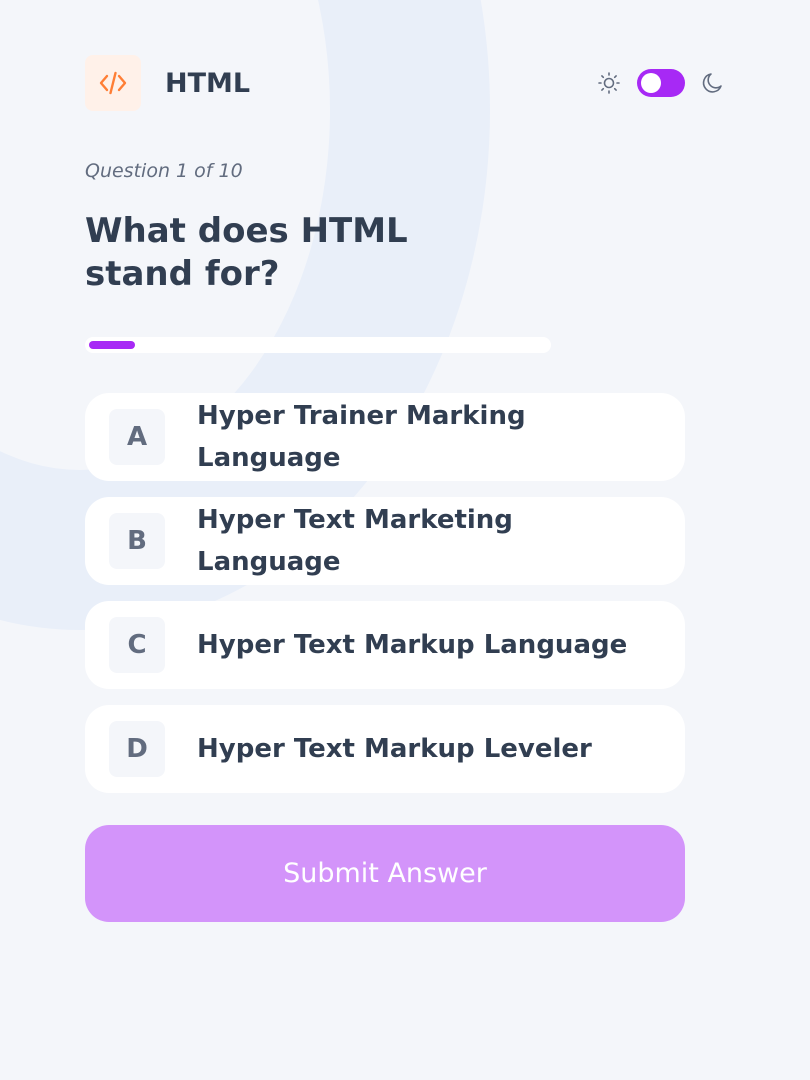 The image size is (810, 1080). Describe the element at coordinates (112, 345) in the screenshot. I see `progress-fill` at that location.